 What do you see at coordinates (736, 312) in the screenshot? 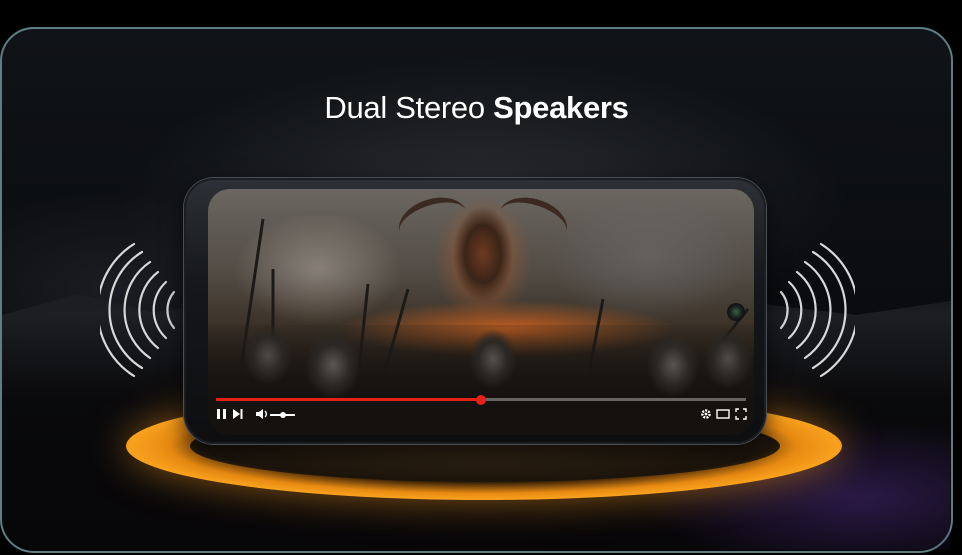
I see `front-camera` at bounding box center [736, 312].